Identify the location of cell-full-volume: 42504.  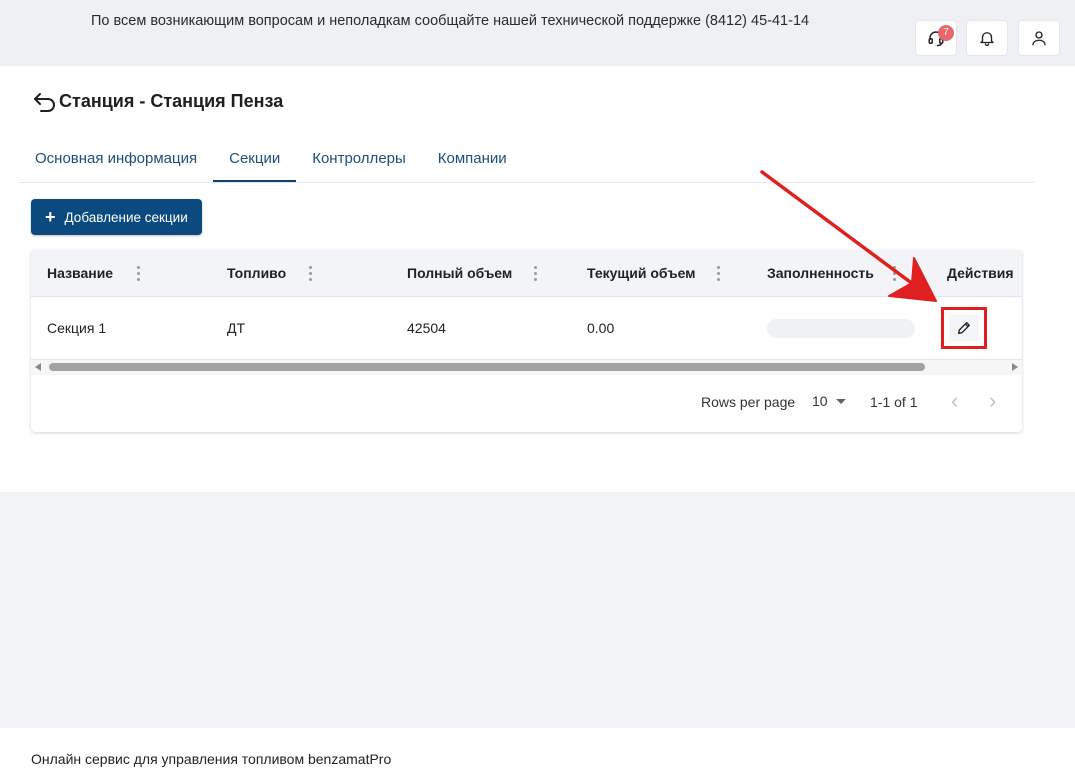
(426, 328).